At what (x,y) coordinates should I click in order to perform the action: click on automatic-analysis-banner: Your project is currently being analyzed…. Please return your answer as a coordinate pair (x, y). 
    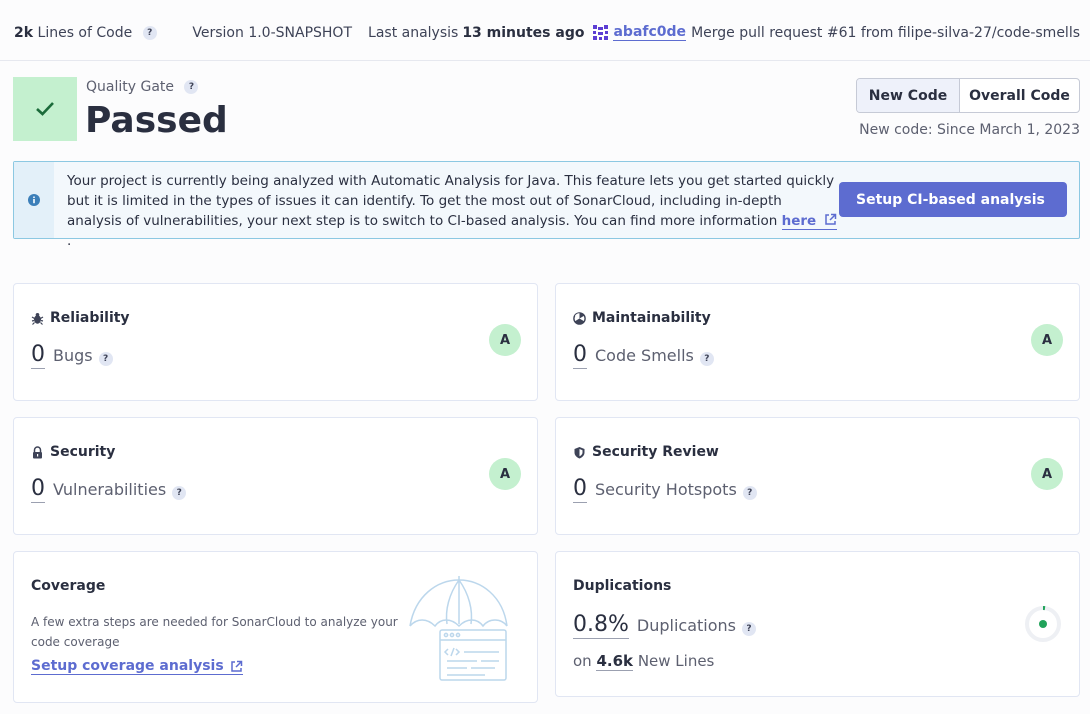
    Looking at the image, I should click on (546, 205).